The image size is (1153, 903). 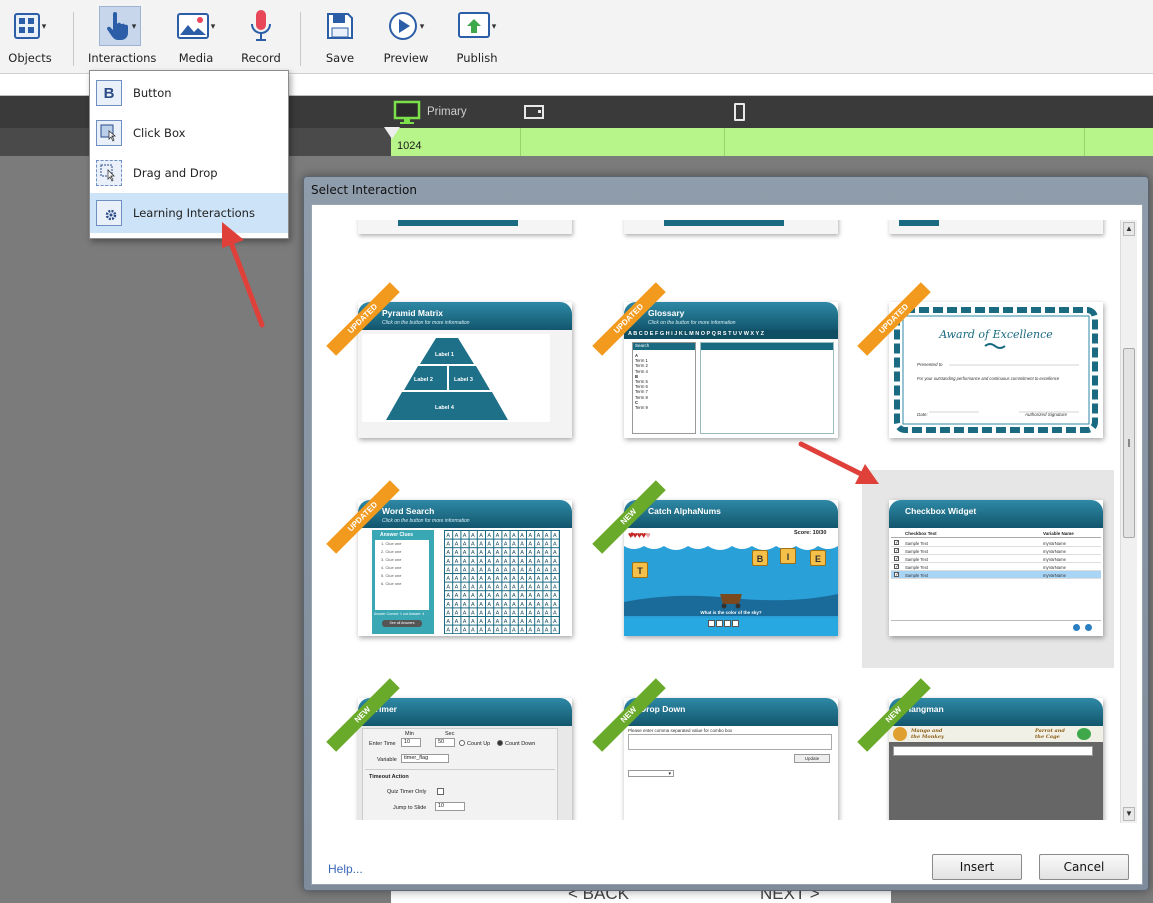 I want to click on pyramid-label-3: Label 3, so click(x=463, y=380).